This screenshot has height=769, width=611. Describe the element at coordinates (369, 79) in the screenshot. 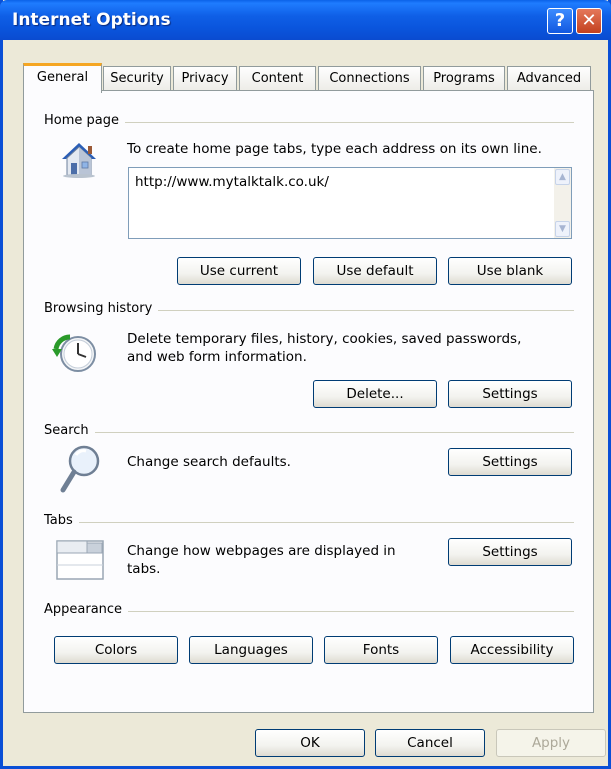

I see `tab-connections: Connections` at that location.